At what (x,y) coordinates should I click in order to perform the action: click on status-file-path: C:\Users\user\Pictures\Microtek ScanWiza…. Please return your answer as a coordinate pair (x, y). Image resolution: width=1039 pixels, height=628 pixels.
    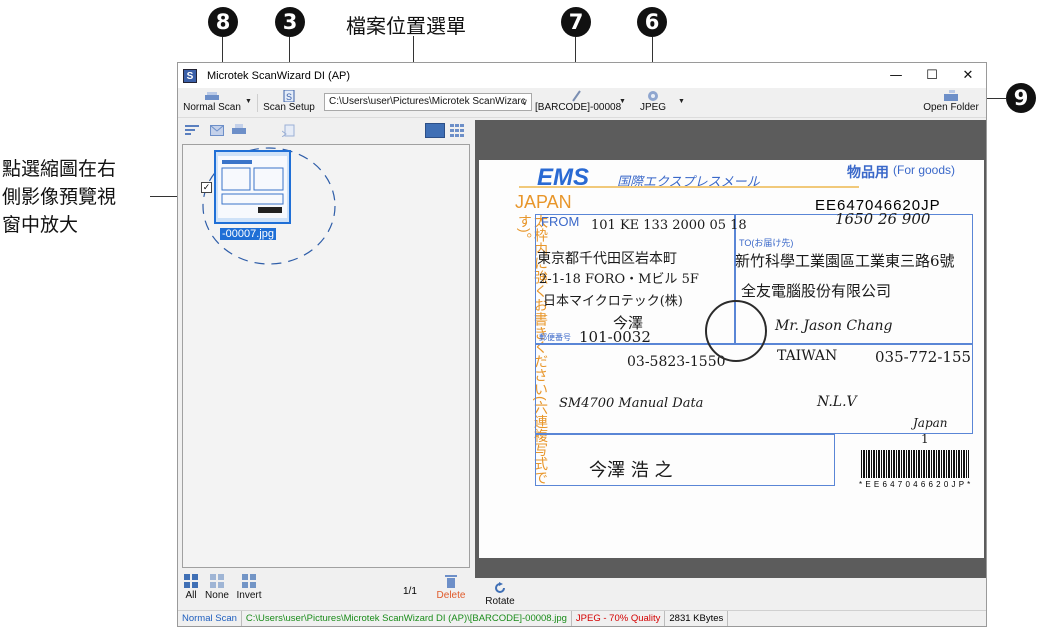
    Looking at the image, I should click on (407, 618).